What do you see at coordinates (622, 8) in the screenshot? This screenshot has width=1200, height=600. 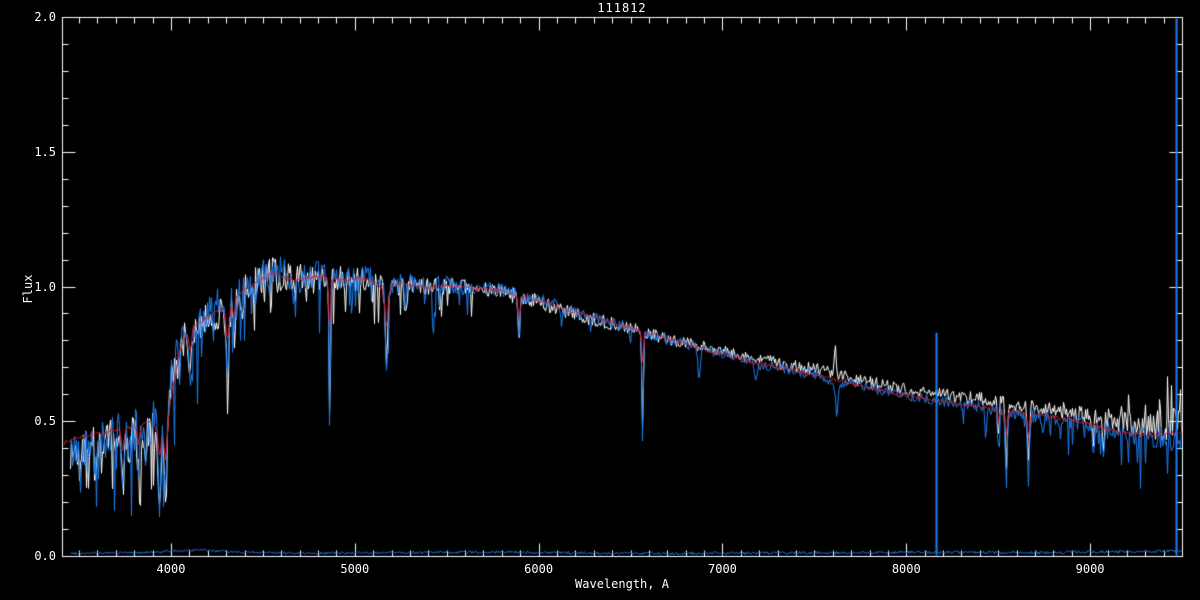 I see `plot-title: 111812` at bounding box center [622, 8].